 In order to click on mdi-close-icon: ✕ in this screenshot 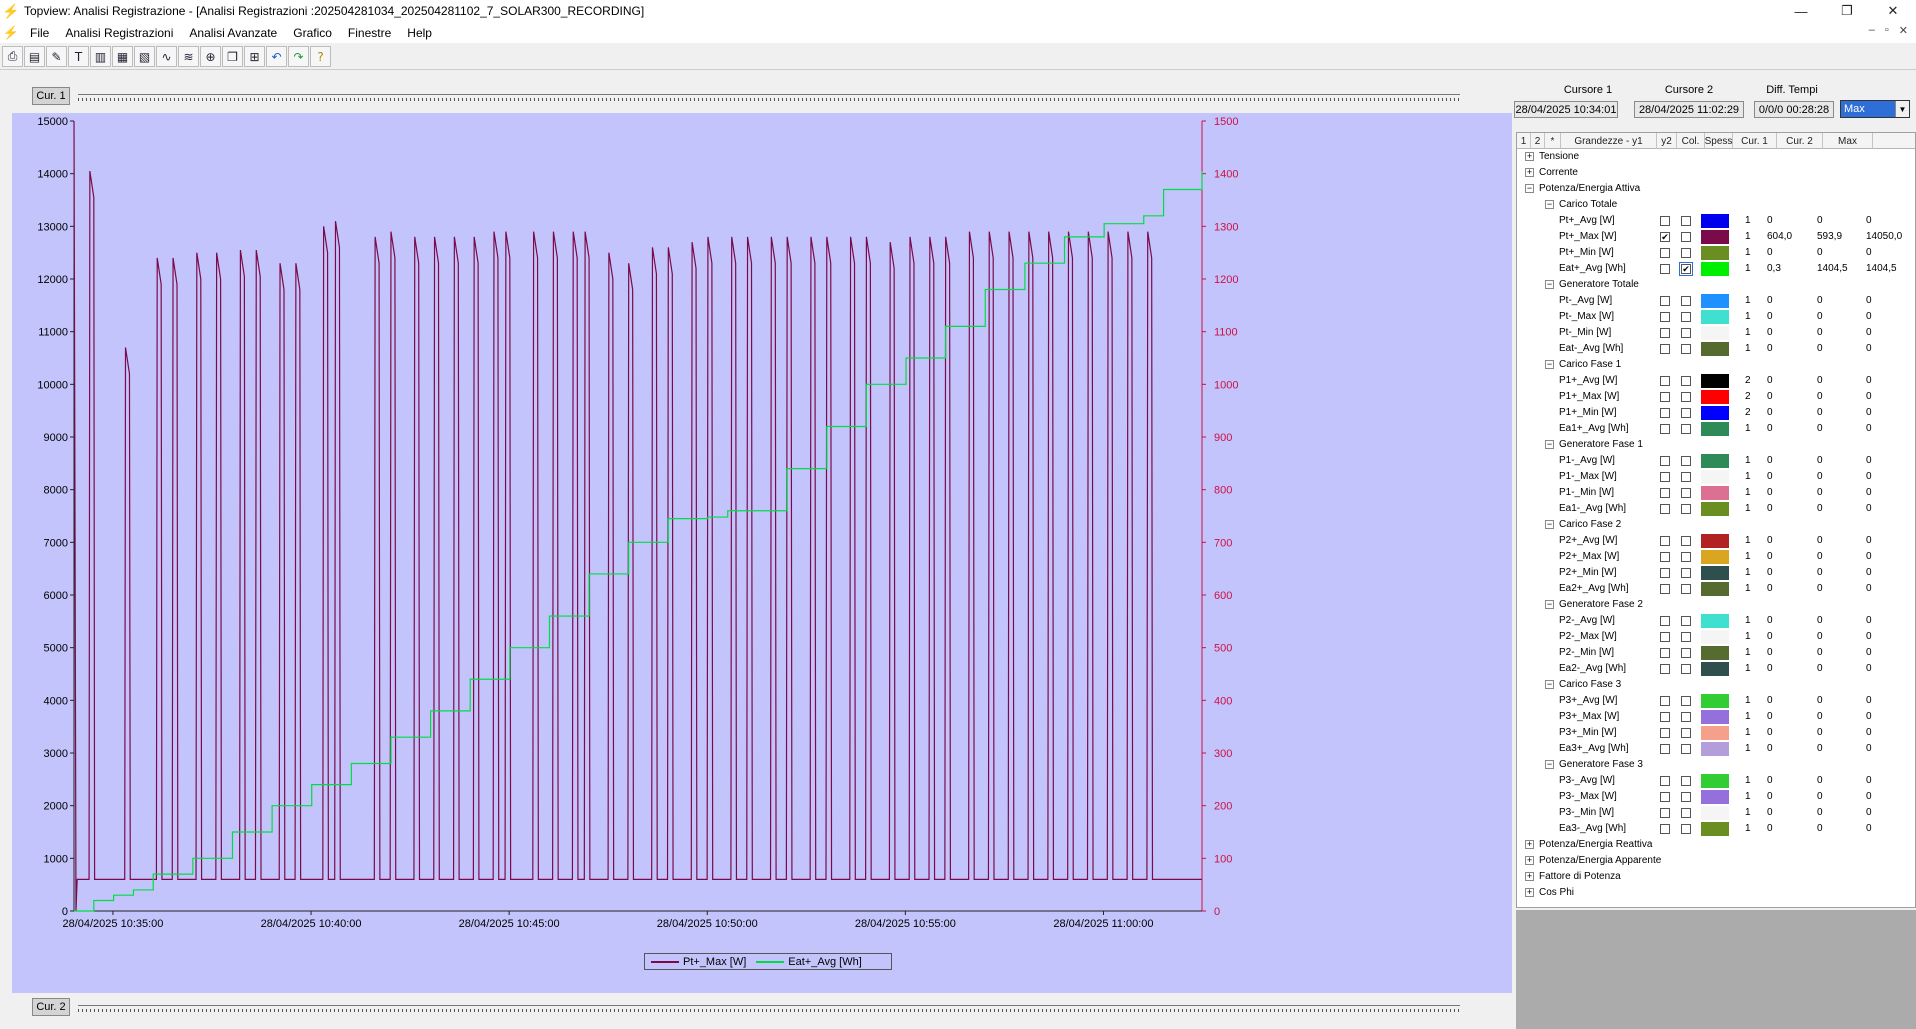, I will do `click(1903, 30)`.